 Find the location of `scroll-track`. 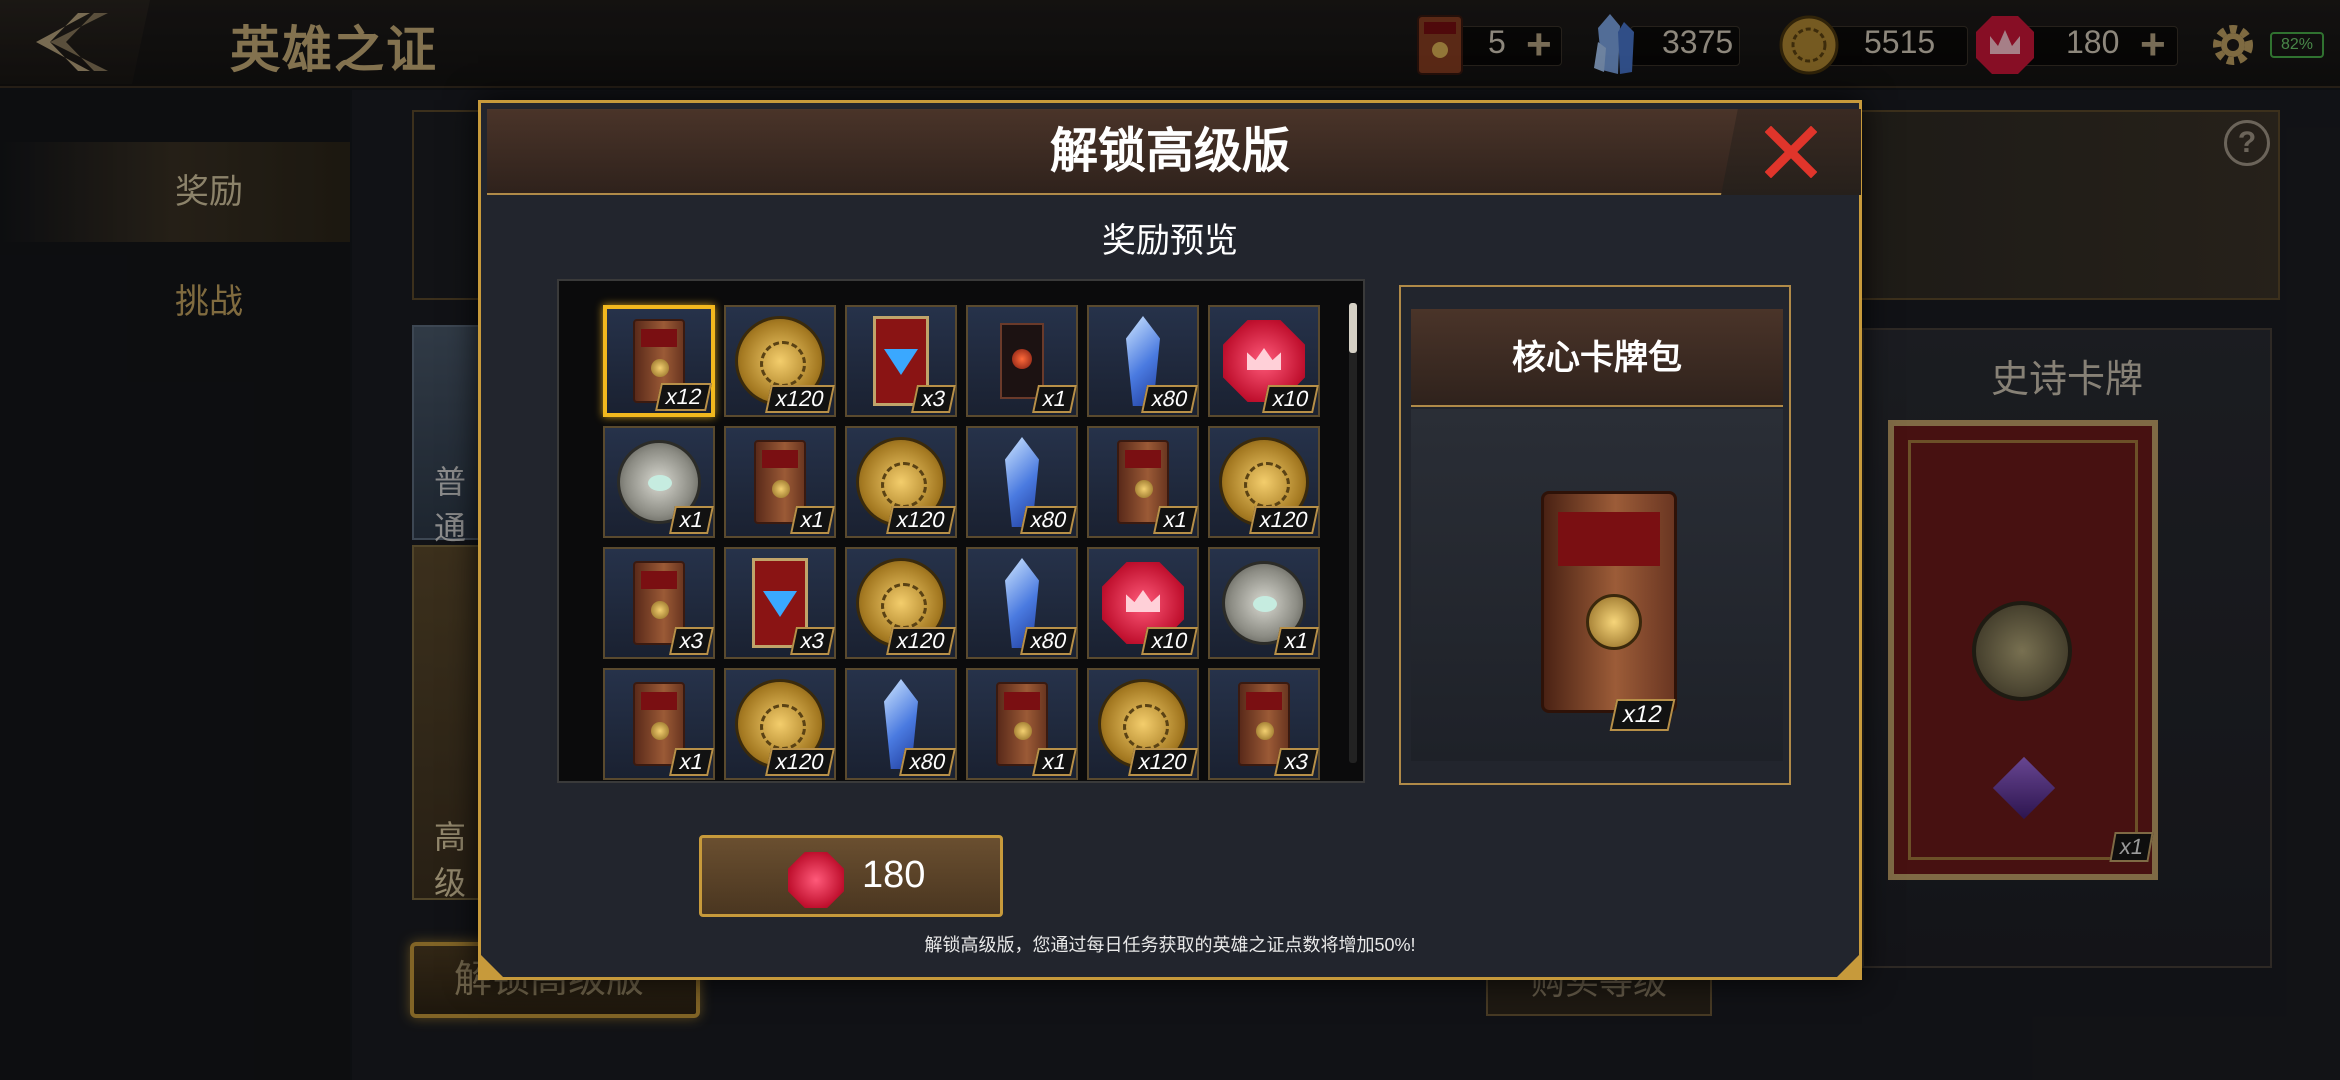

scroll-track is located at coordinates (1353, 533).